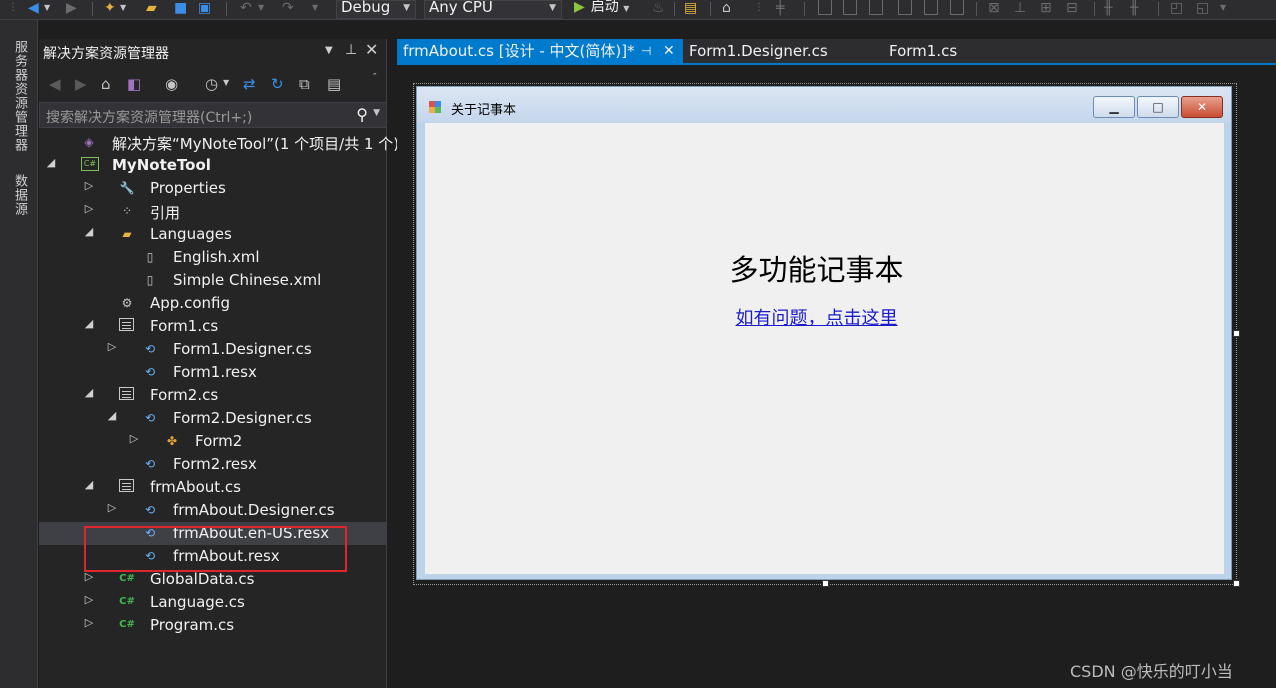 The width and height of the screenshot is (1276, 688). Describe the element at coordinates (151, 9) in the screenshot. I see `open-folder-icon: ▰` at that location.